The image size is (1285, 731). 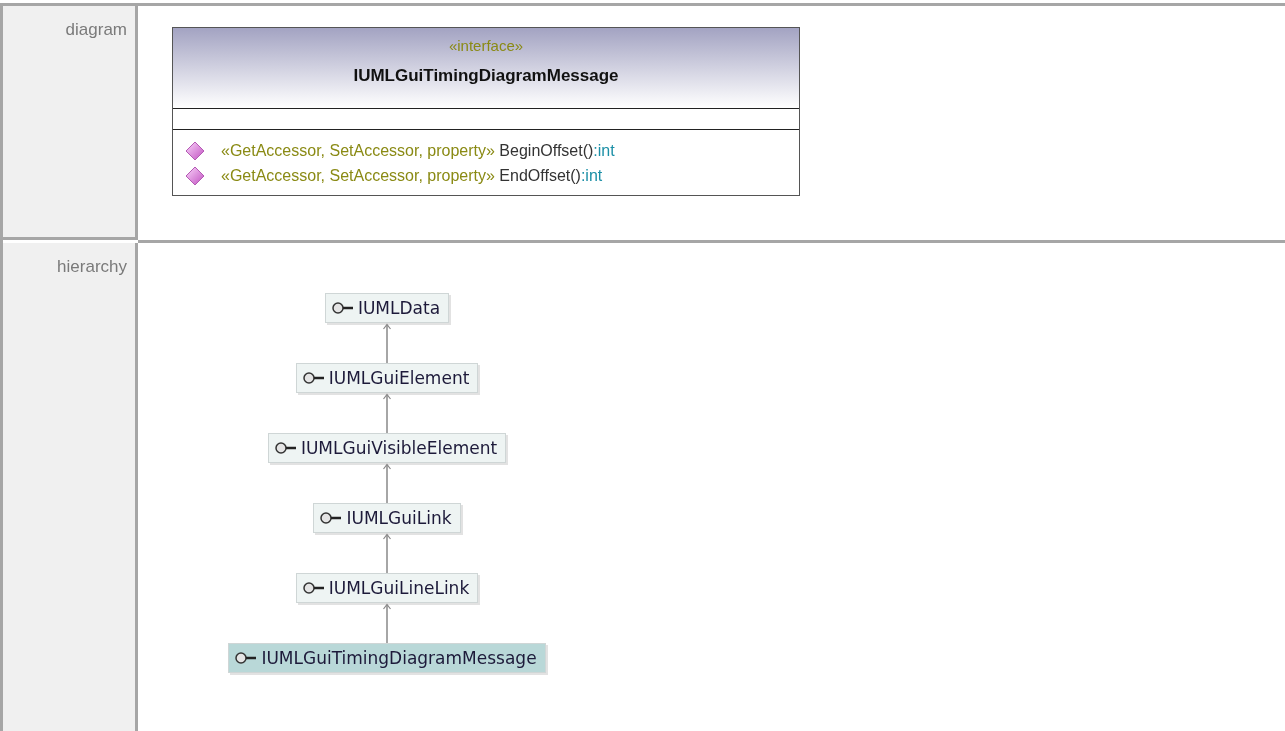 What do you see at coordinates (387, 308) in the screenshot?
I see `interface-node: IUMLData` at bounding box center [387, 308].